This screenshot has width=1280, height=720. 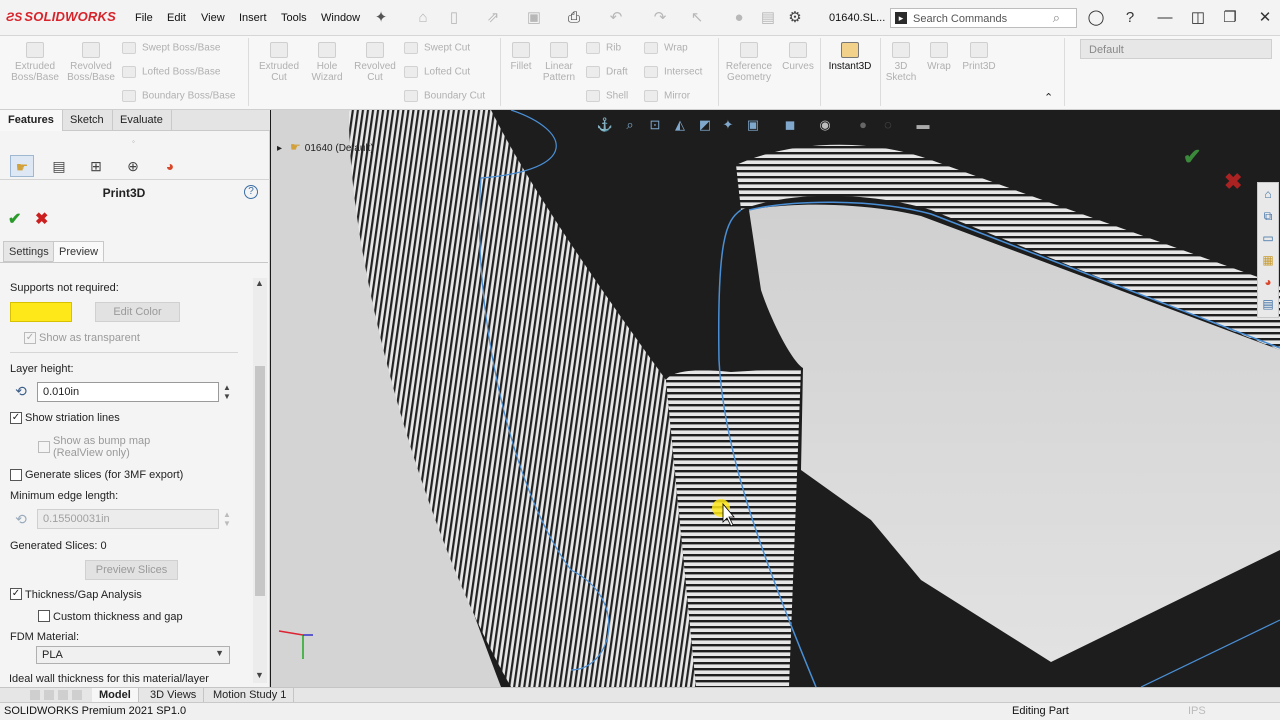 I want to click on configuration-manager-icon: ⊞, so click(x=96, y=166).